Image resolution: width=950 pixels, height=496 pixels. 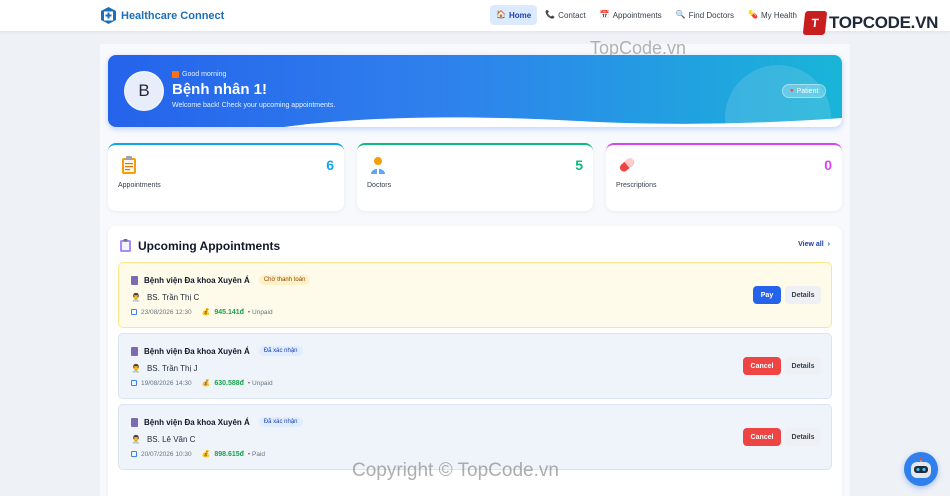 I want to click on nav-appointments: 📅 Appointments, so click(x=631, y=15).